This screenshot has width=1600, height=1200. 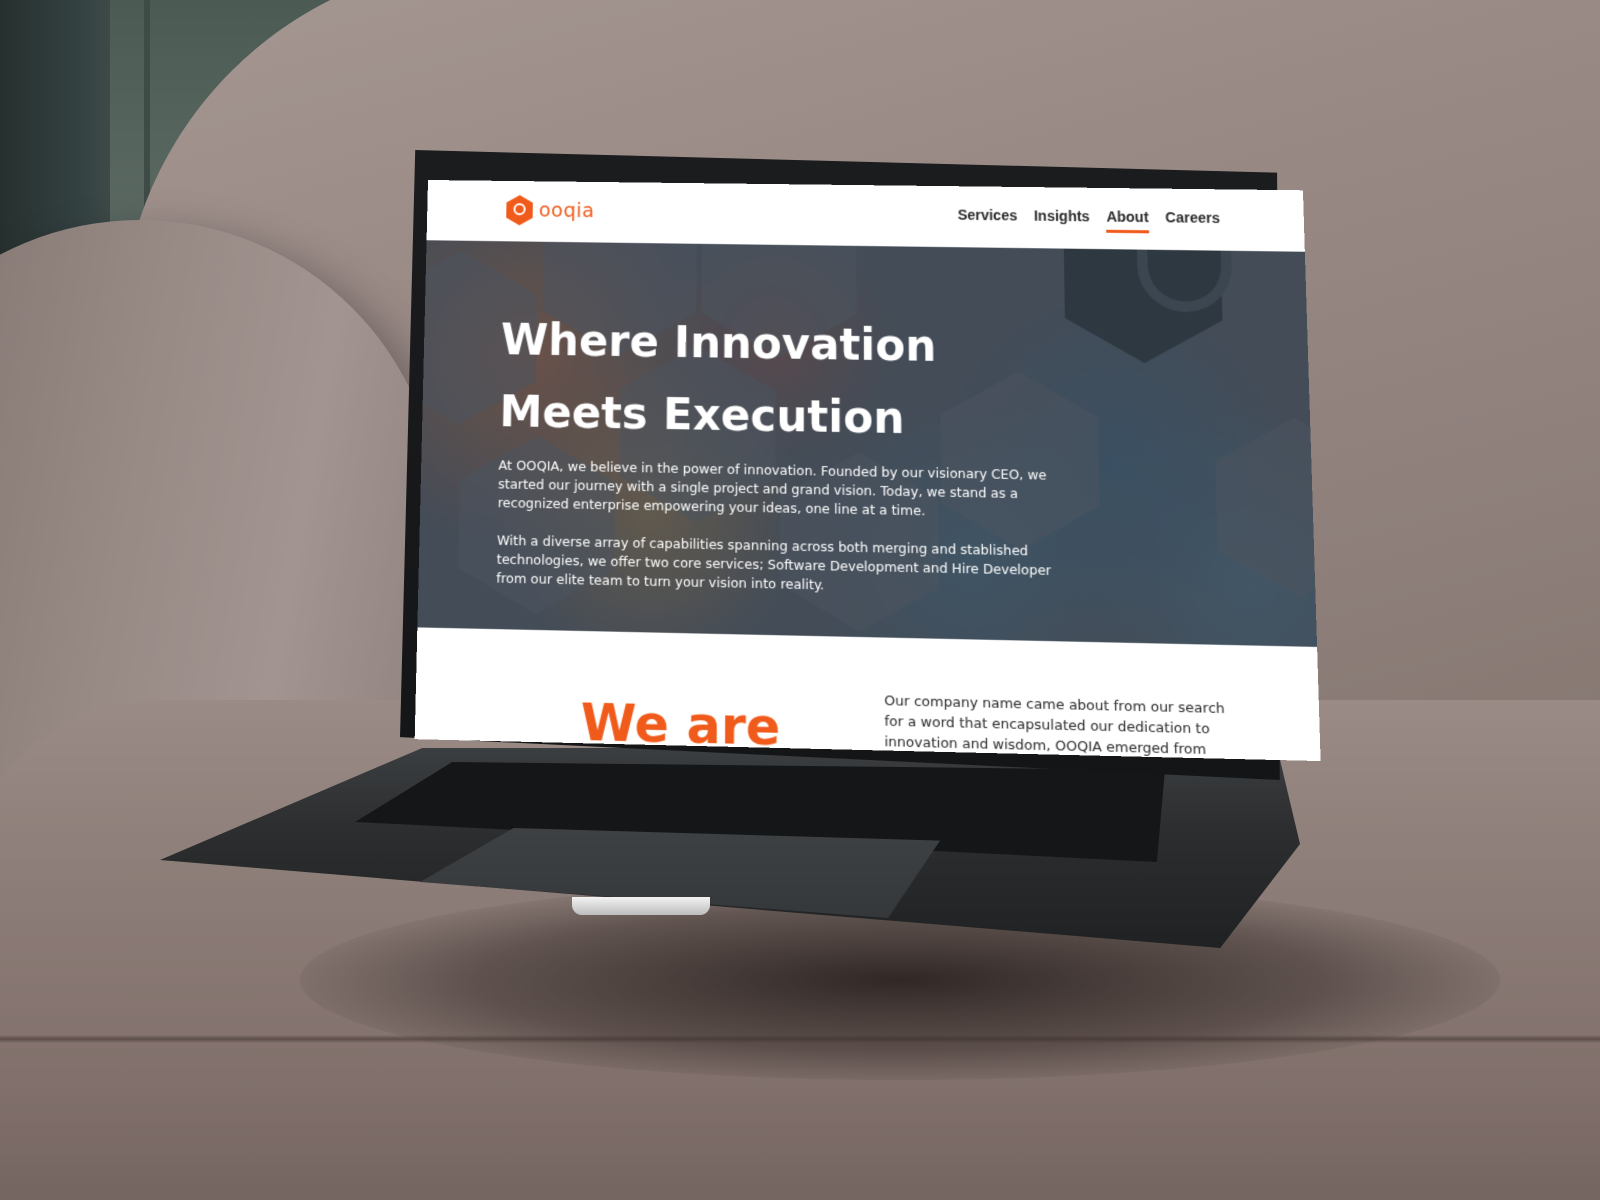 What do you see at coordinates (1192, 221) in the screenshot?
I see `nav-item-careers: Careers` at bounding box center [1192, 221].